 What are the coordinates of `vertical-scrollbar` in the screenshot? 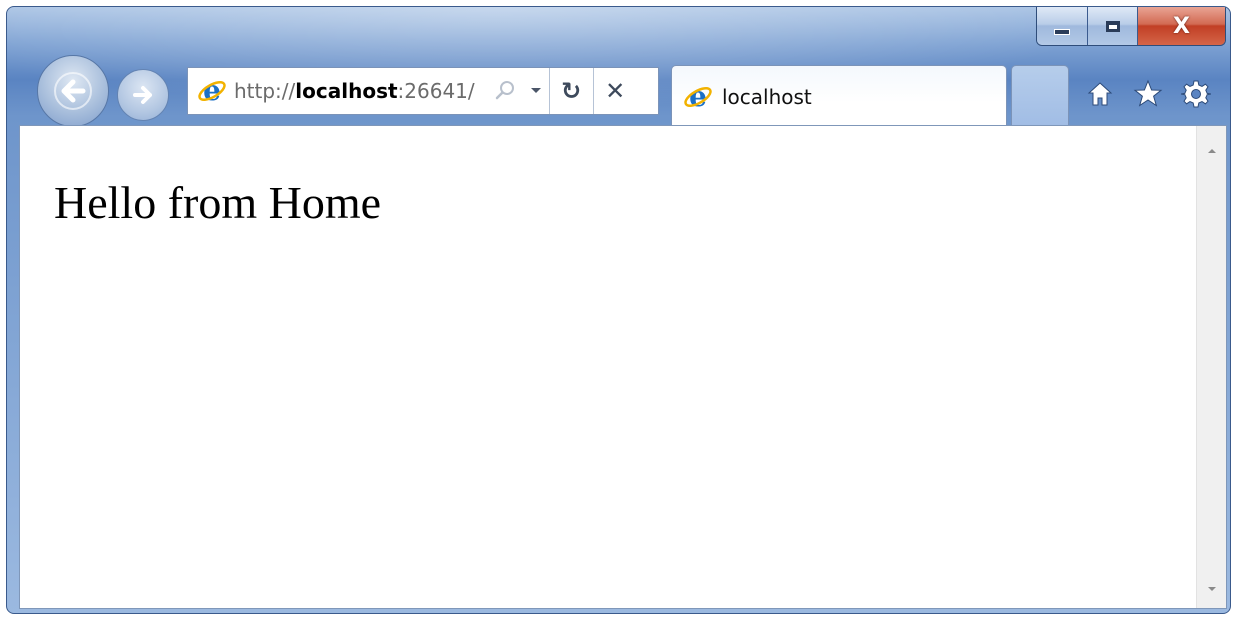 It's located at (1211, 367).